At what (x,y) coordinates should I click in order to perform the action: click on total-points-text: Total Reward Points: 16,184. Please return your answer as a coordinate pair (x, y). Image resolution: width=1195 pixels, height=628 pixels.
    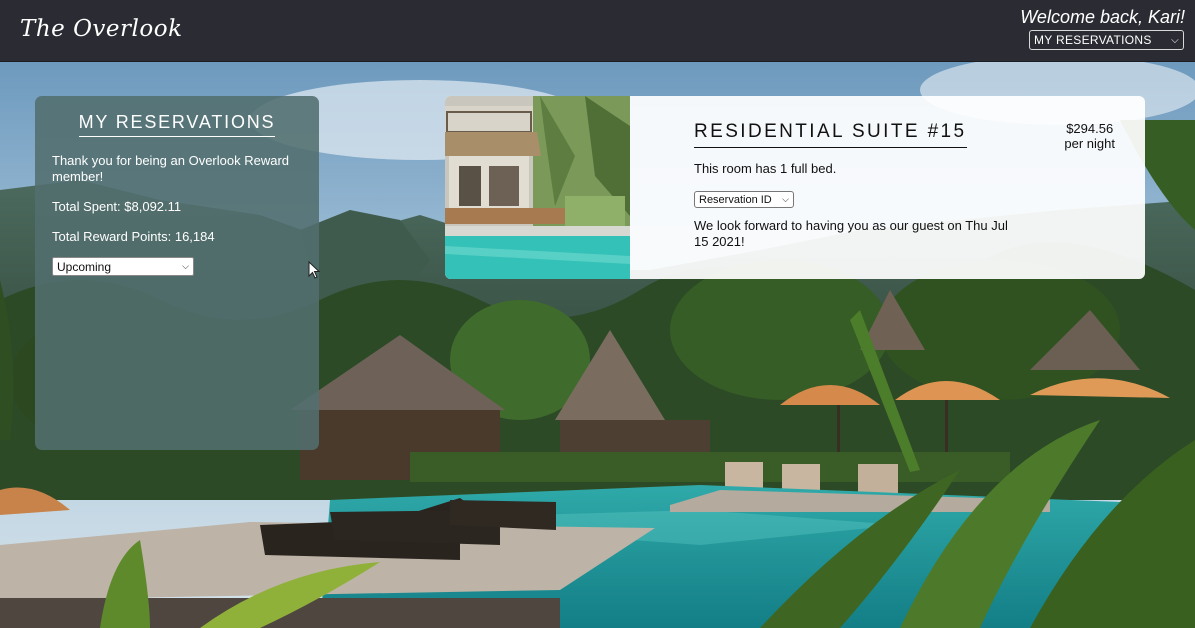
    Looking at the image, I should click on (133, 236).